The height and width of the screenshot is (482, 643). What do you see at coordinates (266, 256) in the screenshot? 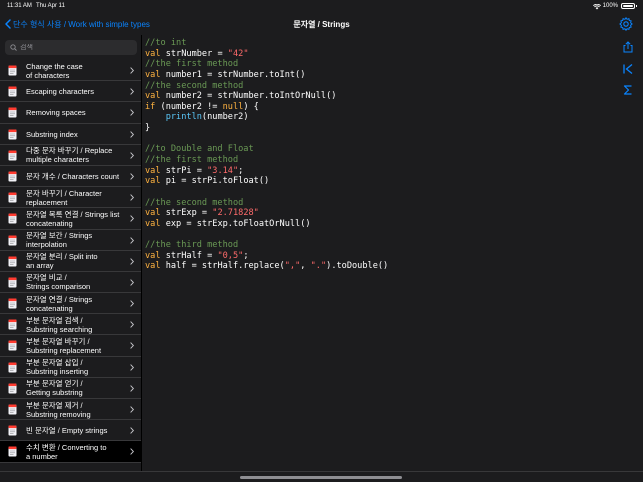
I see `code-line: val strHalf = "0,5";` at bounding box center [266, 256].